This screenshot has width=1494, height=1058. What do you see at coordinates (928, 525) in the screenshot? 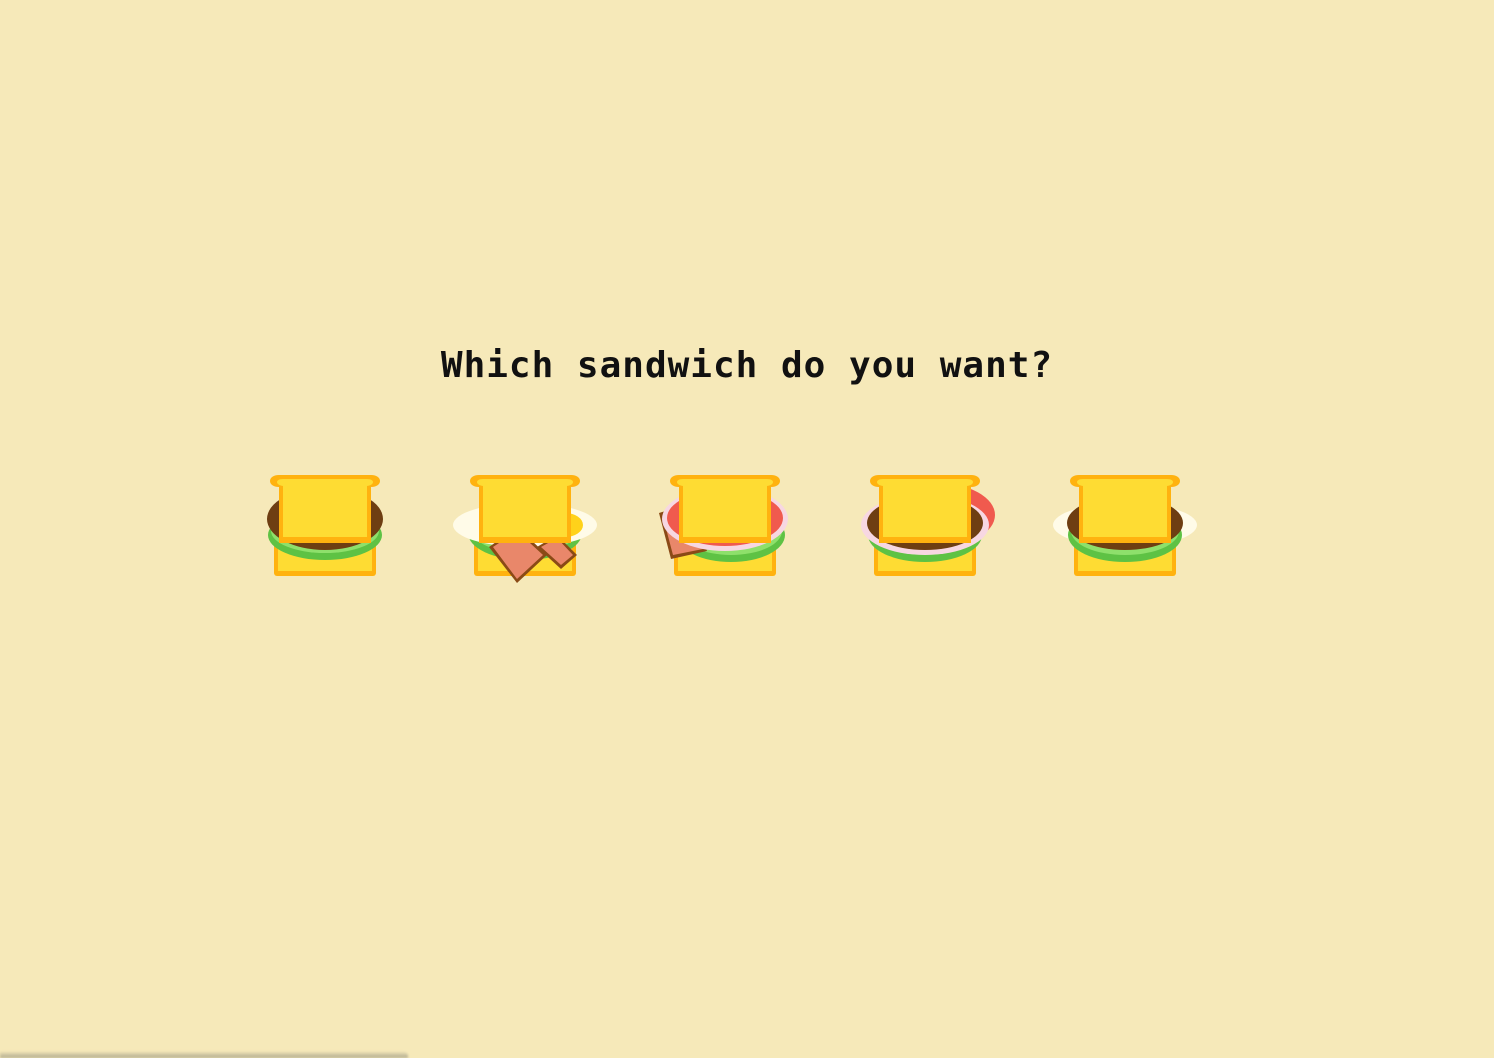
I see `sandwich-lettuce-patty-onion-tomato-icon` at bounding box center [928, 525].